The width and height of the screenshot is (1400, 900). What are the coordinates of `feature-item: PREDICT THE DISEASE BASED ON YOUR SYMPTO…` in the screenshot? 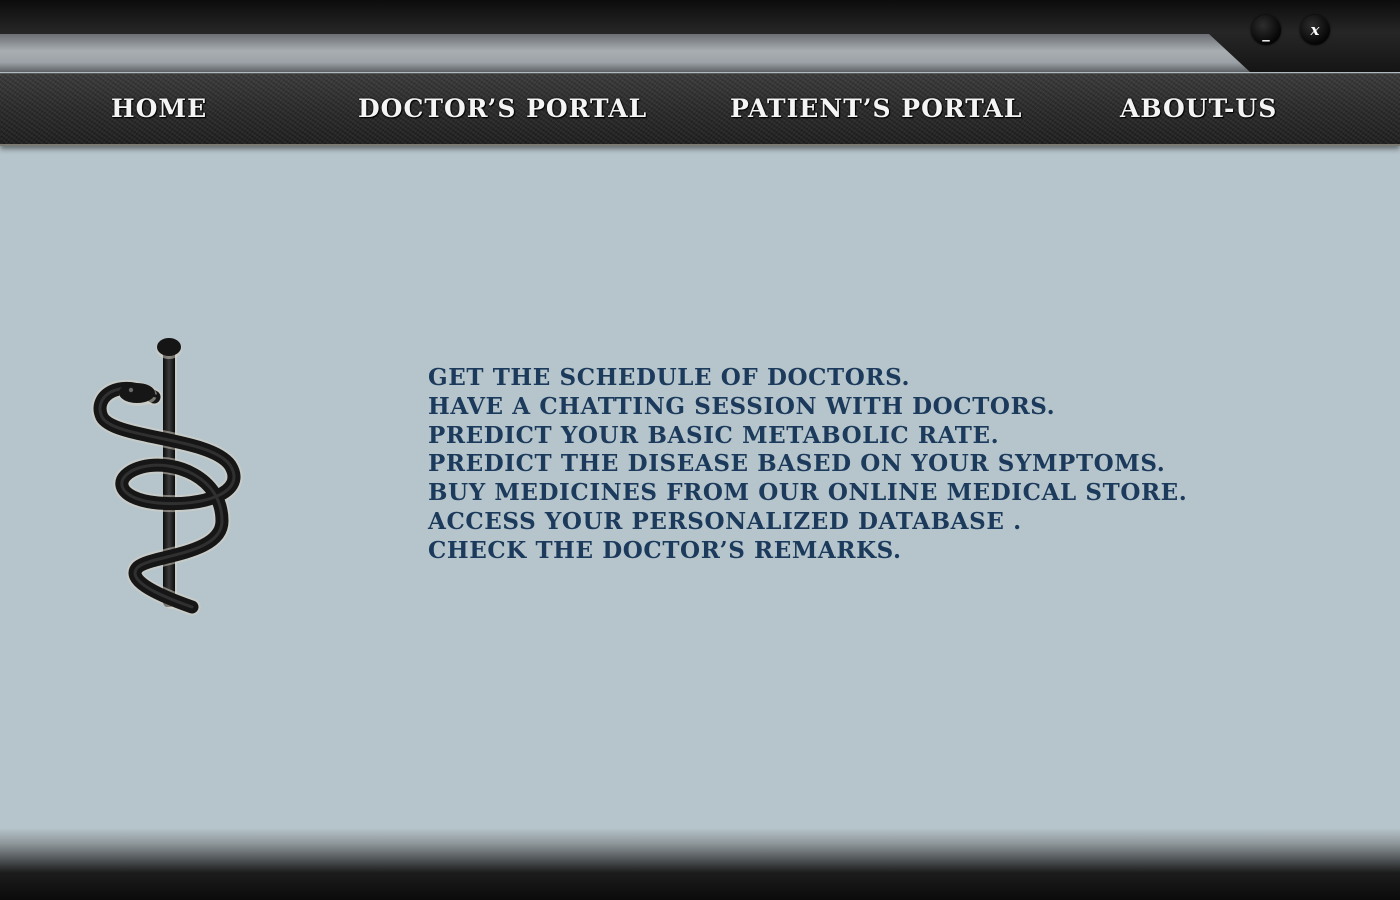 It's located at (797, 464).